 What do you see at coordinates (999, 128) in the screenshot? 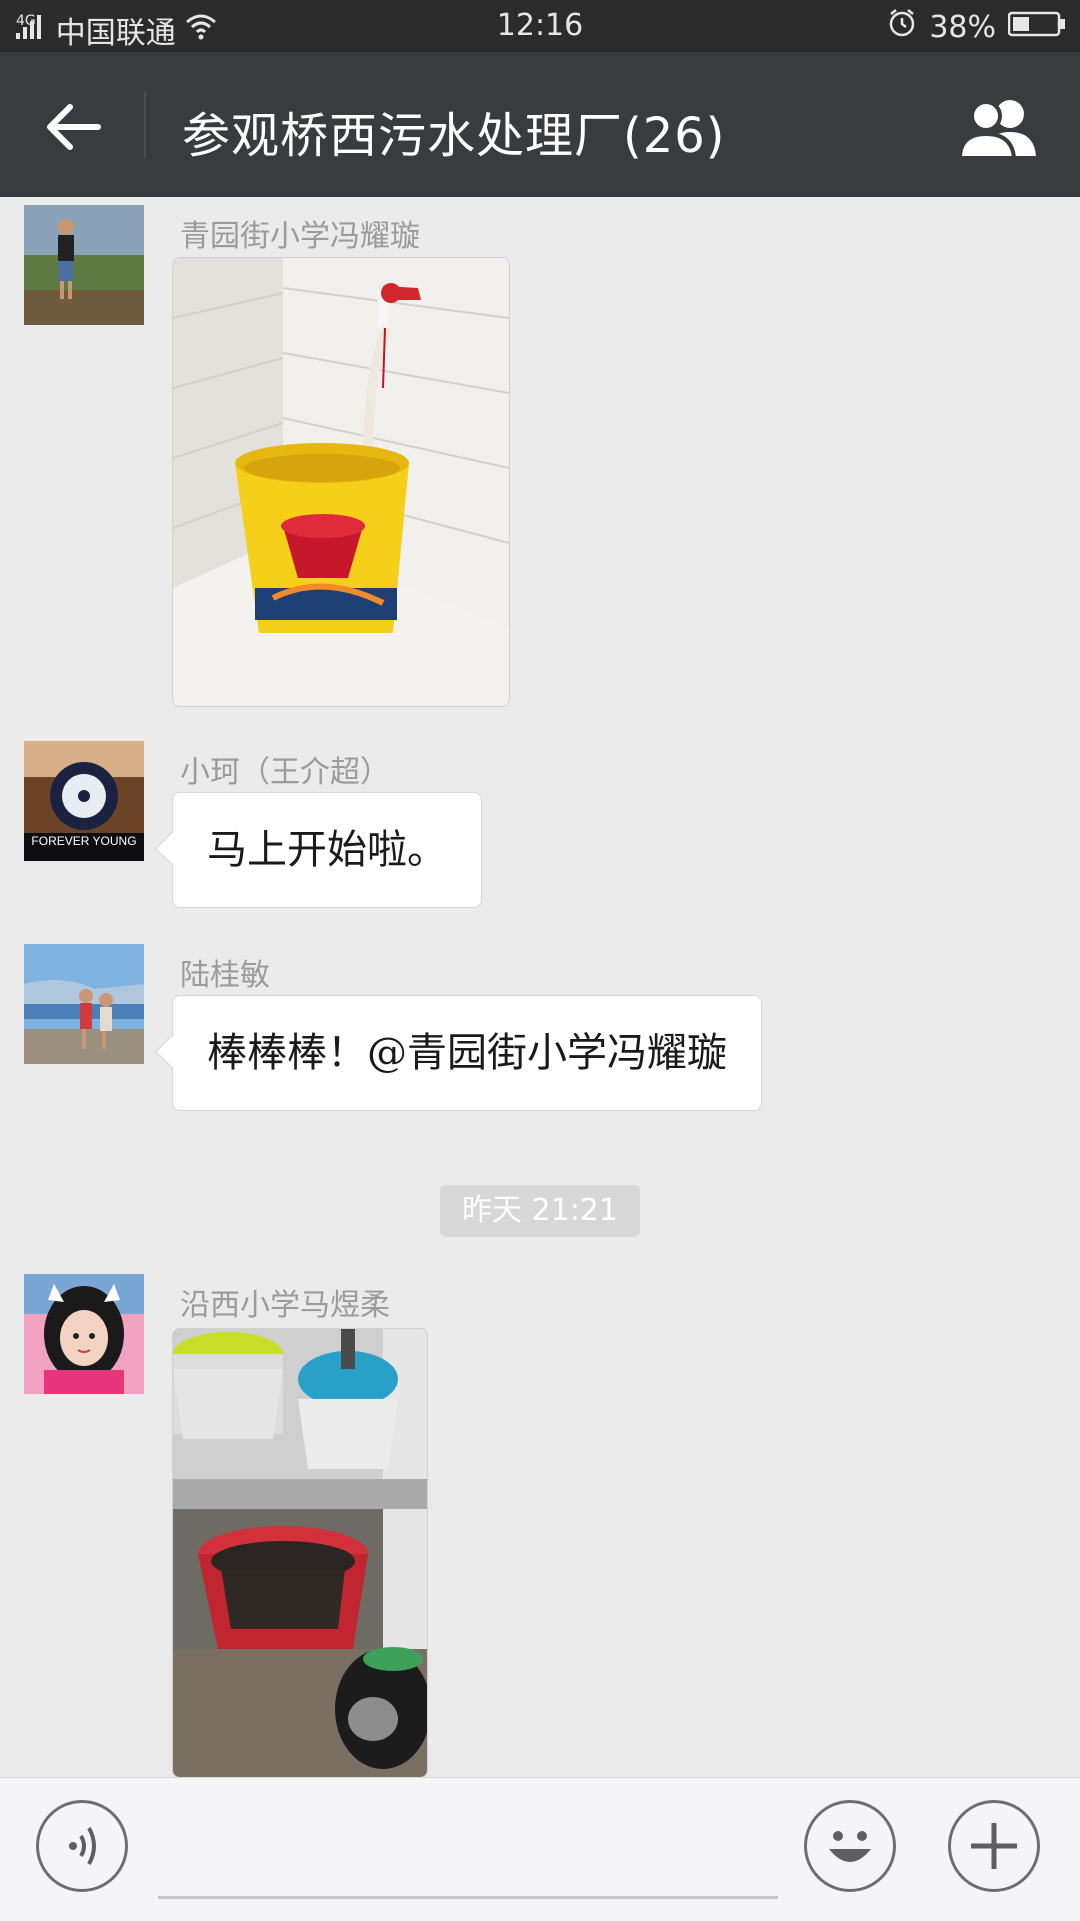
I see `group-members-button` at bounding box center [999, 128].